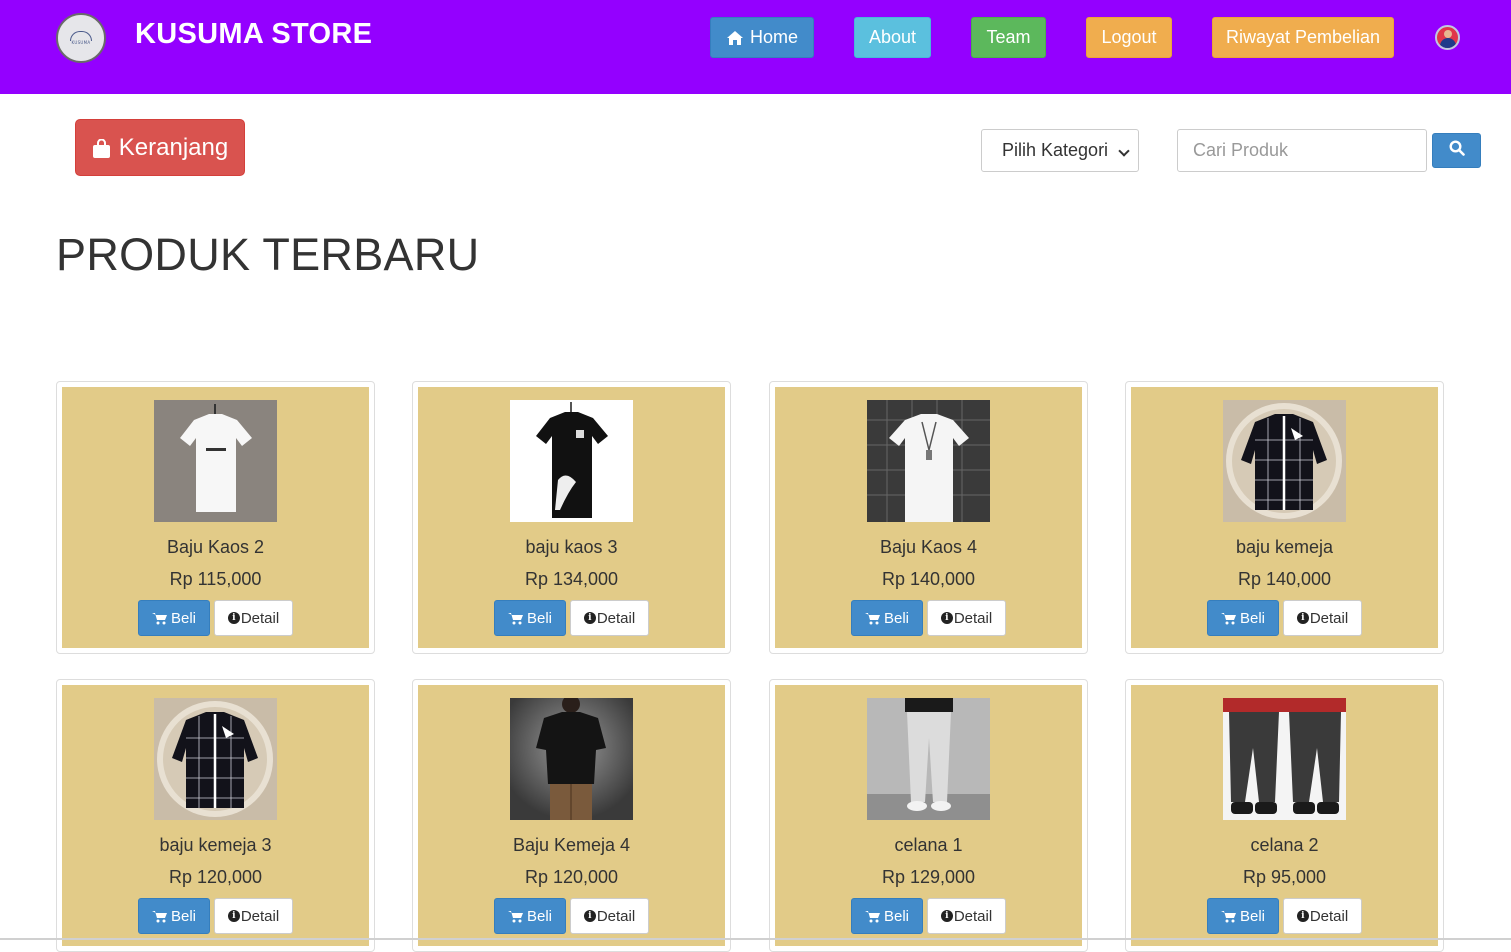  I want to click on cart-button: Keranjang, so click(160, 147).